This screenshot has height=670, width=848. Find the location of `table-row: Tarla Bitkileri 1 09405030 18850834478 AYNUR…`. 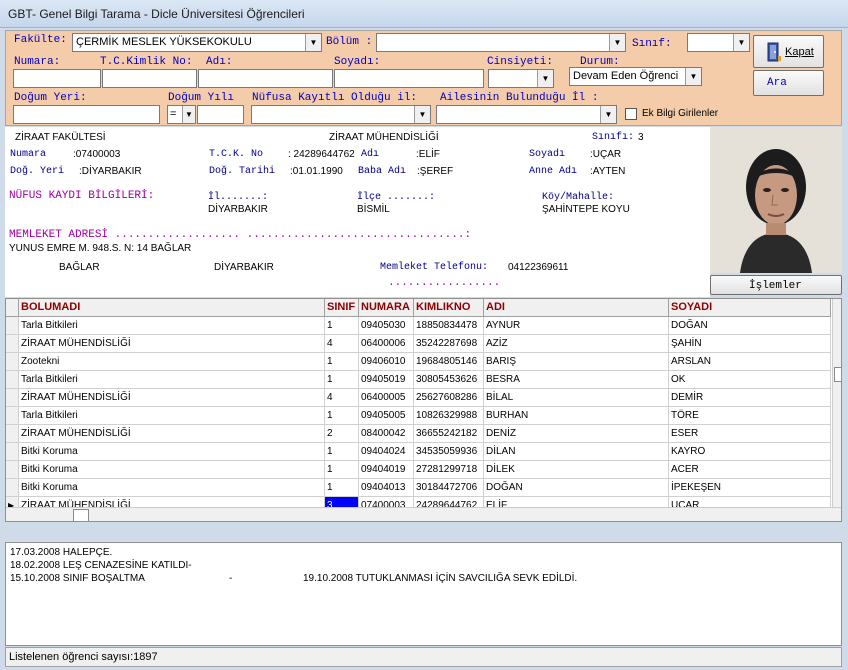

table-row: Tarla Bitkileri 1 09405030 18850834478 AYNUR… is located at coordinates (418, 326).